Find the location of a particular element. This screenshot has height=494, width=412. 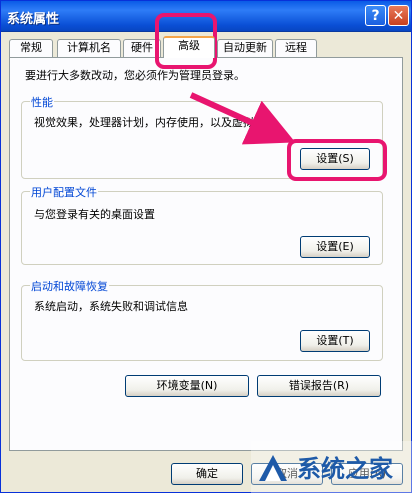

tab-strip: 常规 计算机名 硬件 高级 自动更新 远程 is located at coordinates (209, 47).